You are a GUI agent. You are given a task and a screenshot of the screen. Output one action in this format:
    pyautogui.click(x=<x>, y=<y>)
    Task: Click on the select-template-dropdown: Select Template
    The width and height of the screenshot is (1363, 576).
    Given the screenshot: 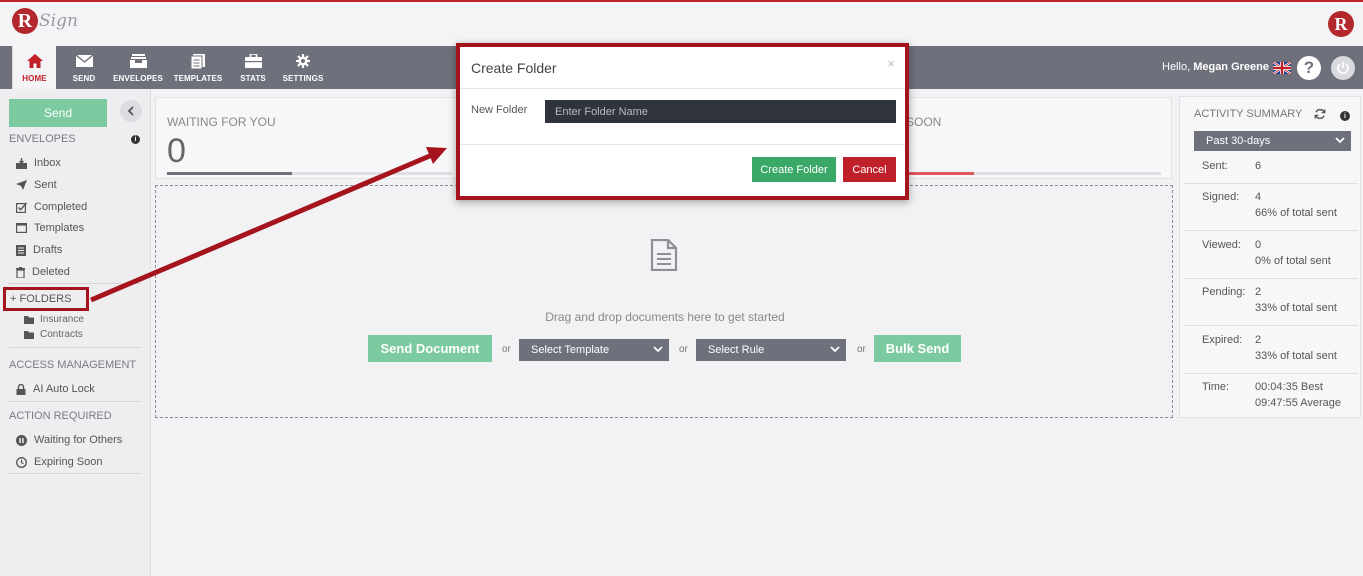 What is the action you would take?
    pyautogui.click(x=594, y=350)
    